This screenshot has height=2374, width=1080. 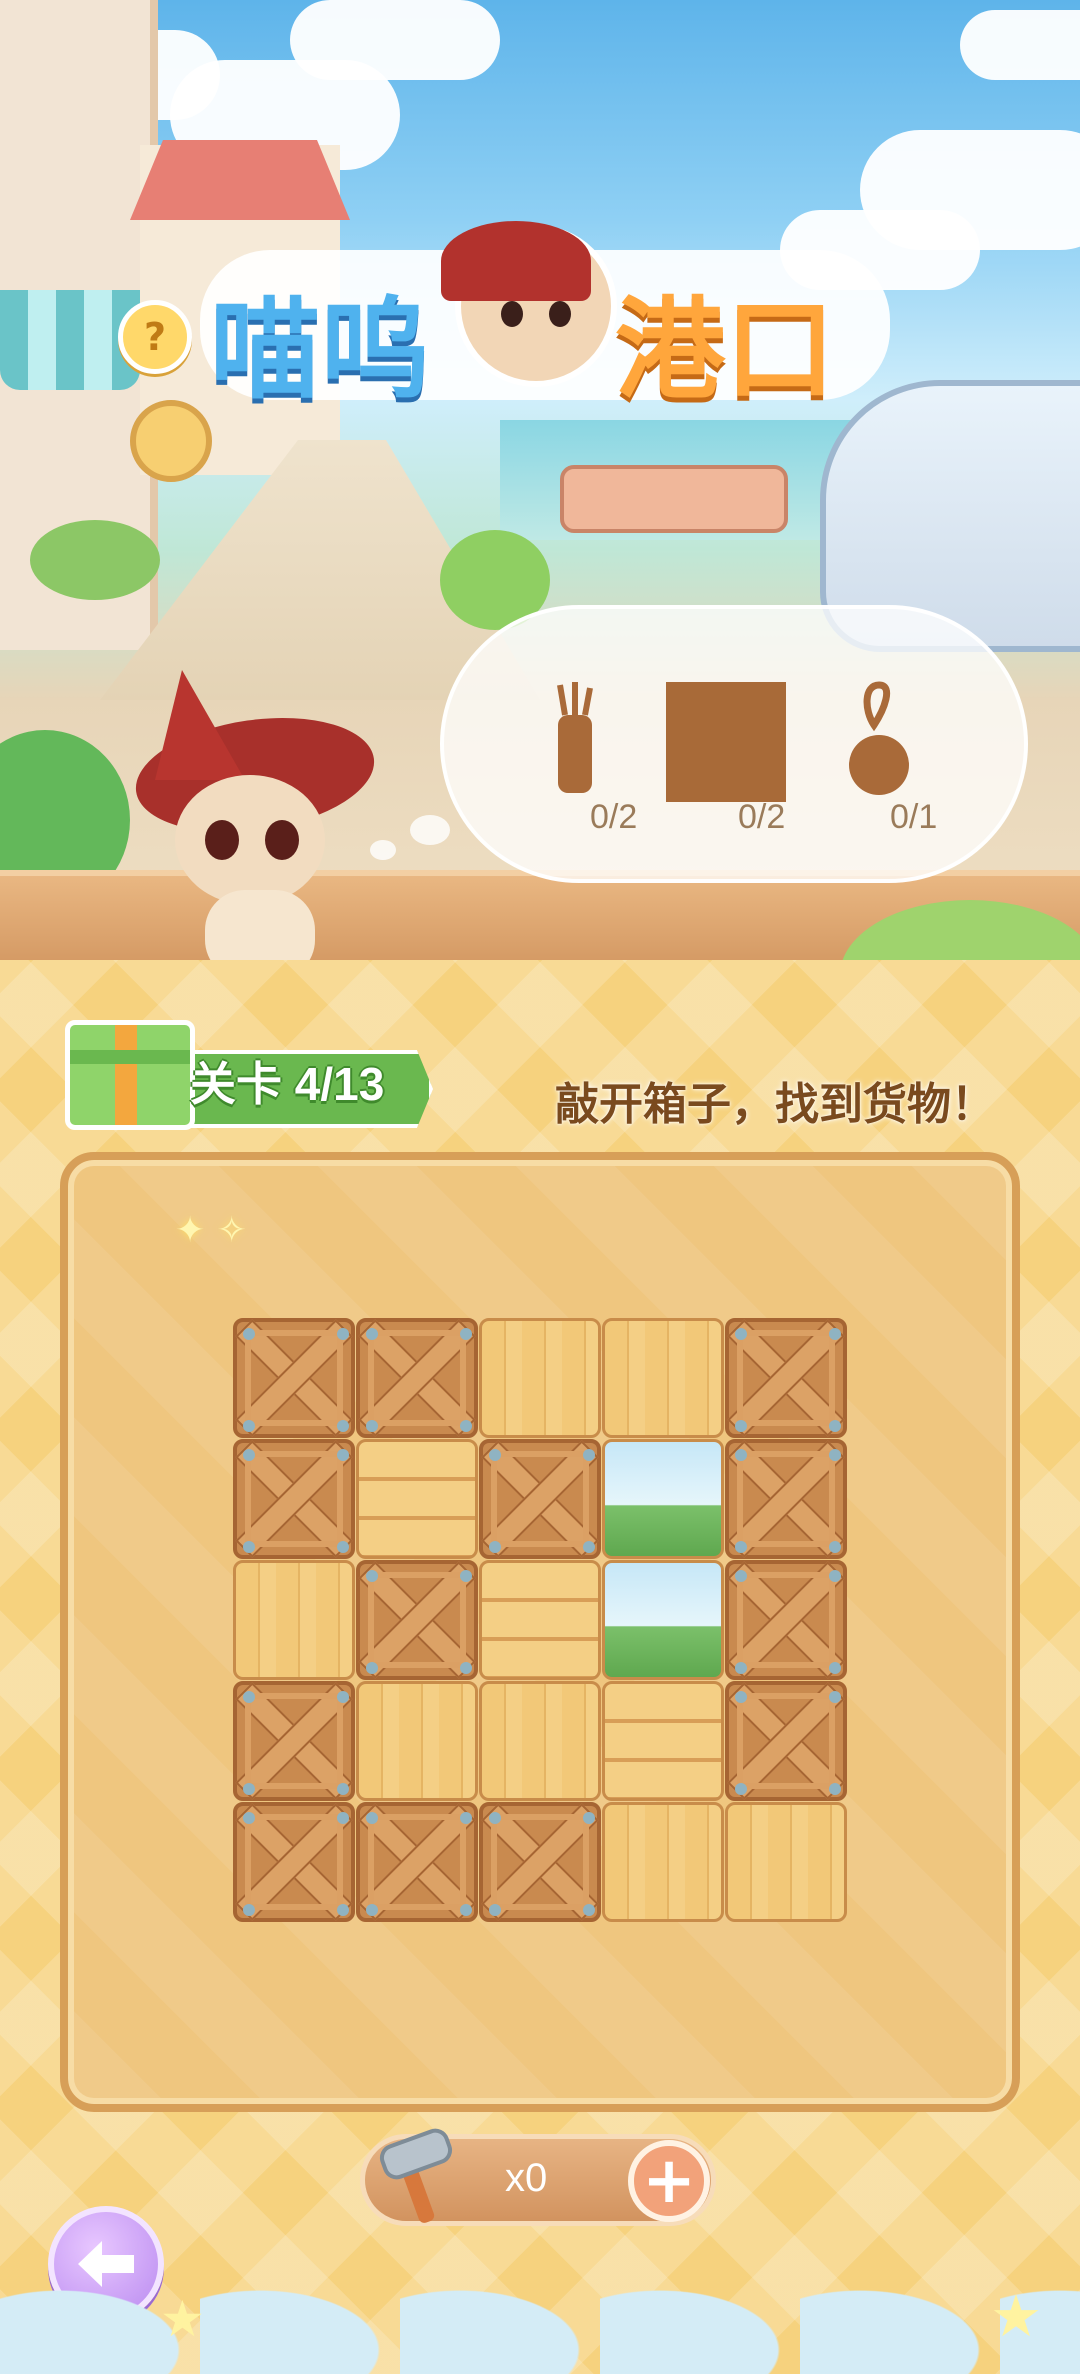 What do you see at coordinates (240, 180) in the screenshot?
I see `house-roof` at bounding box center [240, 180].